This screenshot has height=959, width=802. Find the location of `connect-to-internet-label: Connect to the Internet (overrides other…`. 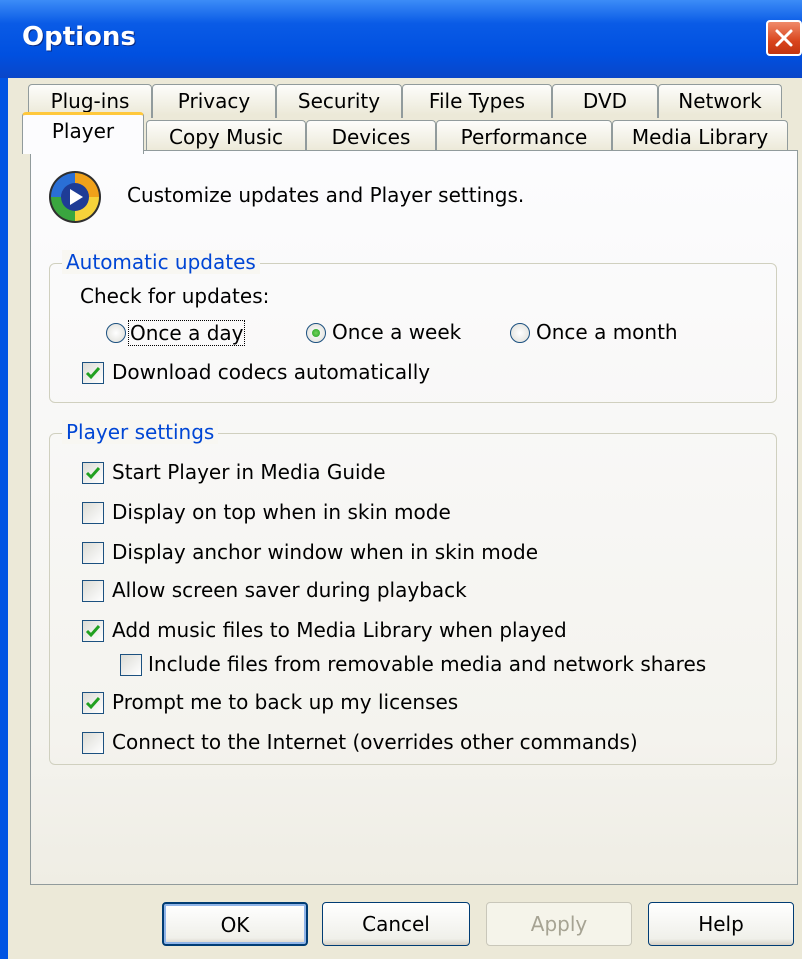

connect-to-internet-label: Connect to the Internet (overrides other… is located at coordinates (375, 742).